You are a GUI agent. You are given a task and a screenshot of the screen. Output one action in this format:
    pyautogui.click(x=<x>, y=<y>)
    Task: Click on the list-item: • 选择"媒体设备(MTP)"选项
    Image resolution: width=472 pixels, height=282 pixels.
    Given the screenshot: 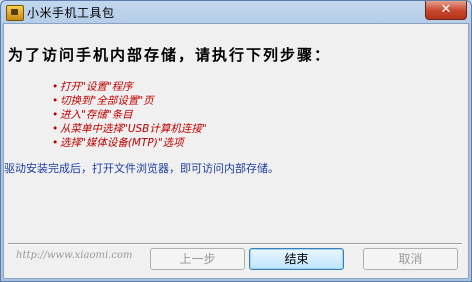 What is the action you would take?
    pyautogui.click(x=129, y=143)
    